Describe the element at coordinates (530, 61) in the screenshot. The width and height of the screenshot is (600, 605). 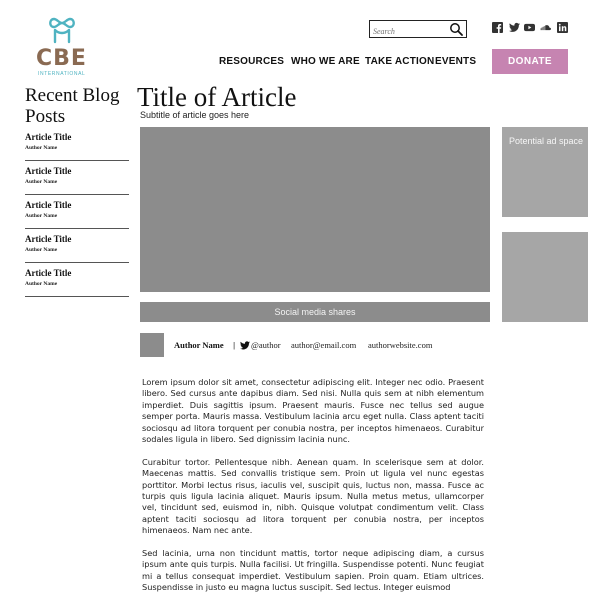
I see `donate-button: DONATE` at that location.